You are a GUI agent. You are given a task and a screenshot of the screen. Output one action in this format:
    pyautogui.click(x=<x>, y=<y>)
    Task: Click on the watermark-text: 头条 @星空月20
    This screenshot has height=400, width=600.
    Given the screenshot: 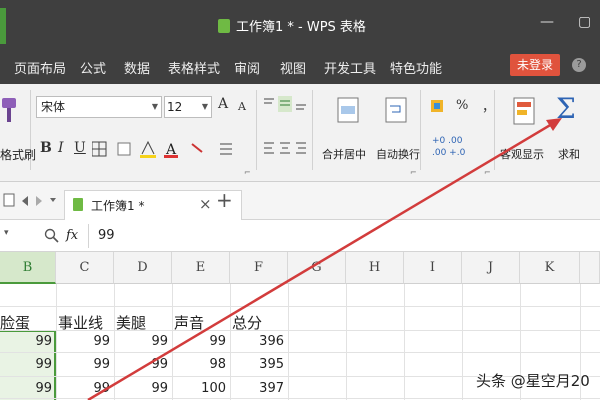 What is the action you would take?
    pyautogui.click(x=533, y=381)
    